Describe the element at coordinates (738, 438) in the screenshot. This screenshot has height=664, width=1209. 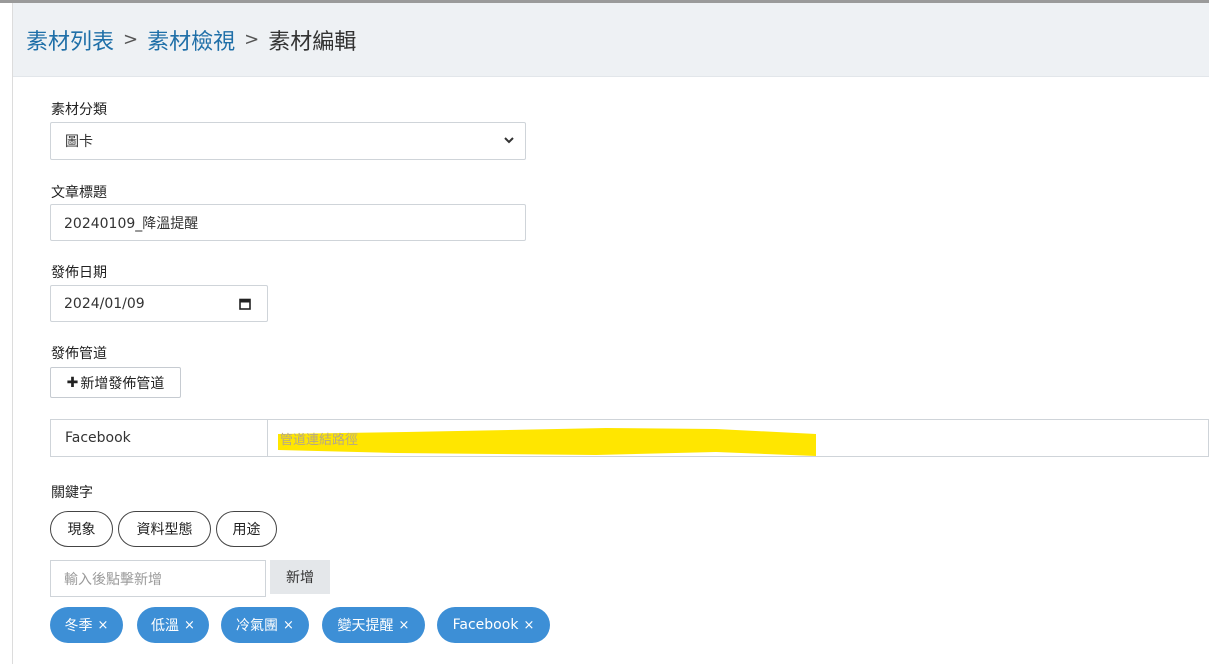
I see `channel-url-input: 管道連結路徑` at that location.